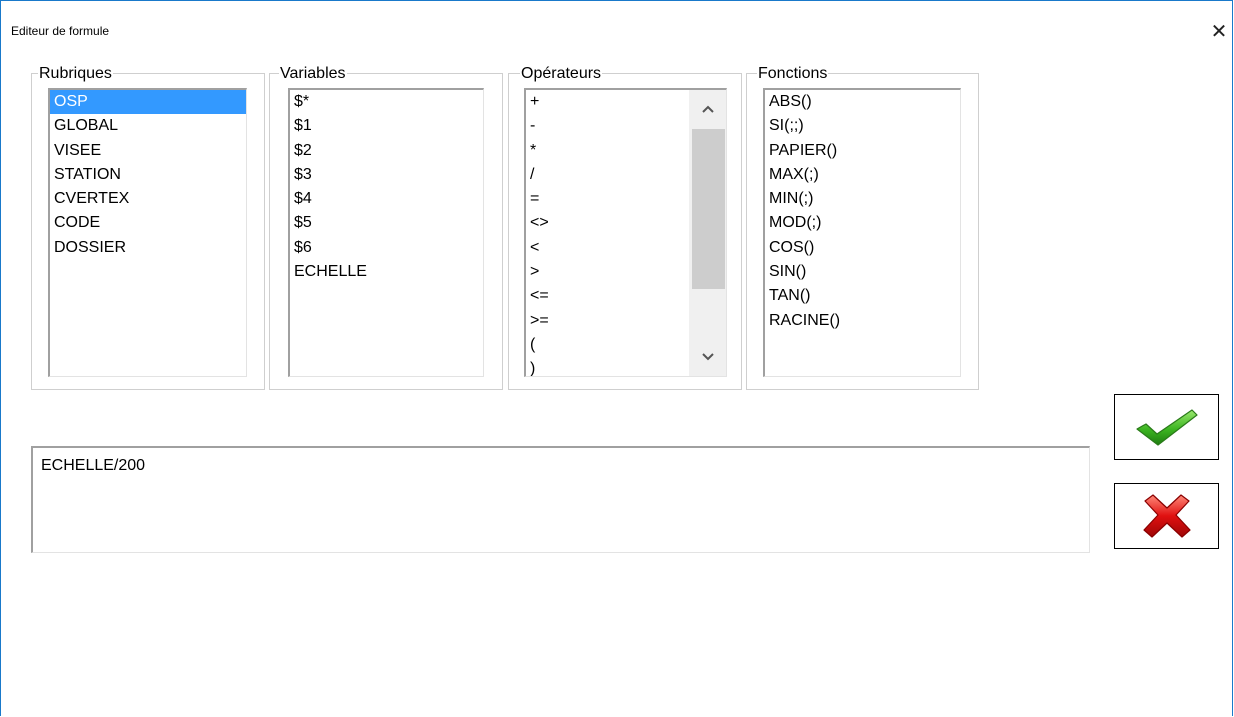  Describe the element at coordinates (625, 232) in the screenshot. I see `operateurs-list: + - * / = <> < > <= >=()` at that location.